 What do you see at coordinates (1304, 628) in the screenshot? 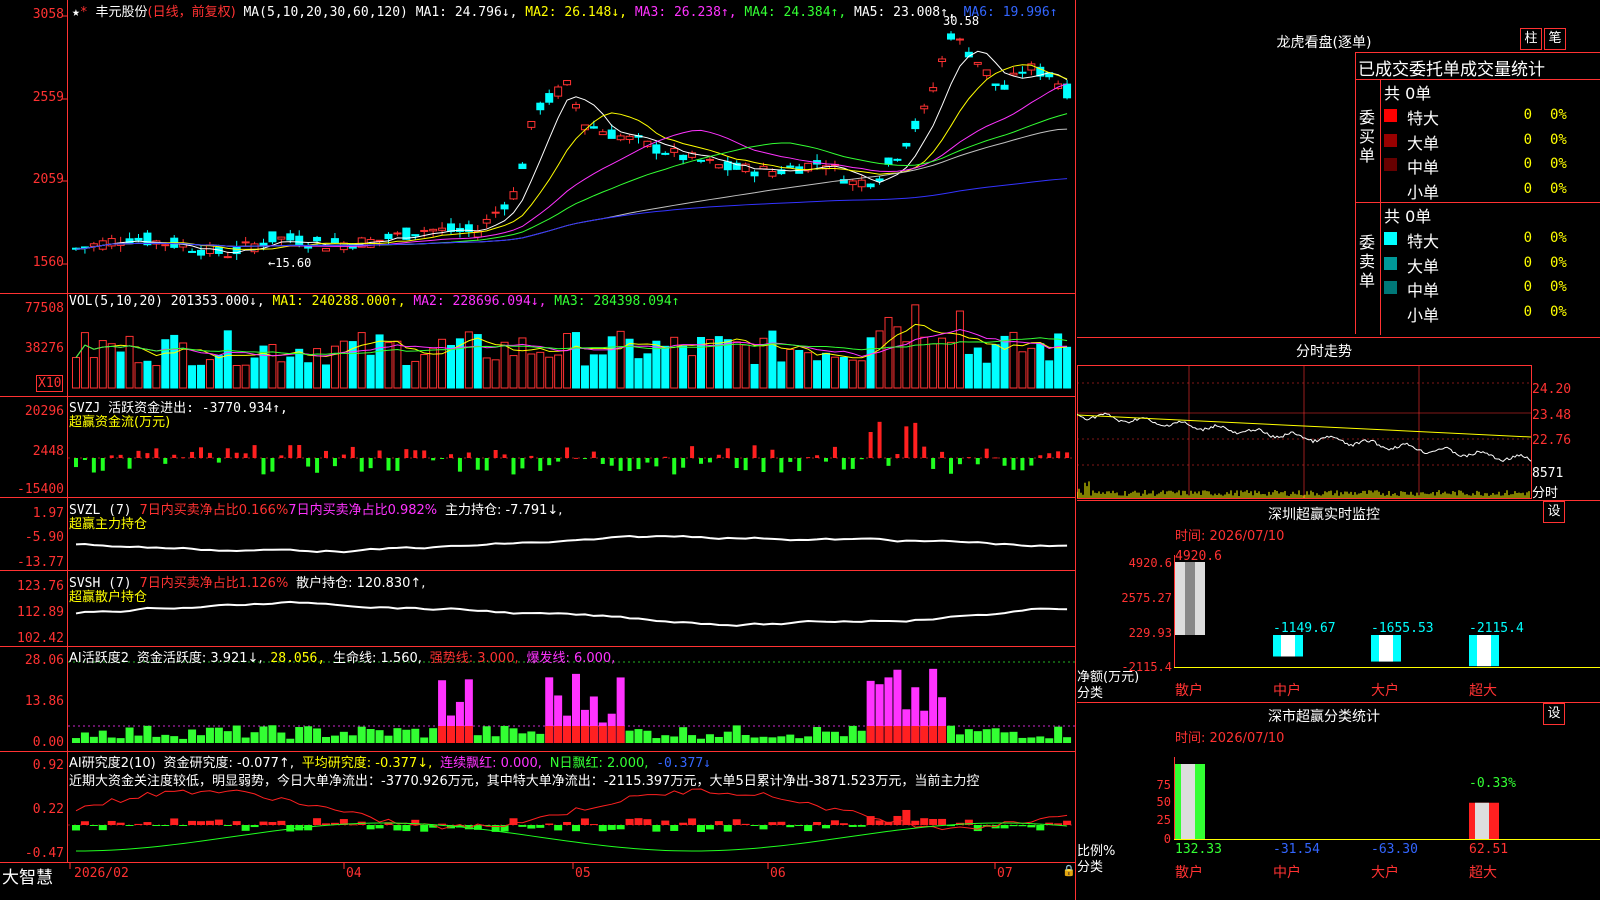
I see `sz-monitor-value: -1149.67` at bounding box center [1304, 628].